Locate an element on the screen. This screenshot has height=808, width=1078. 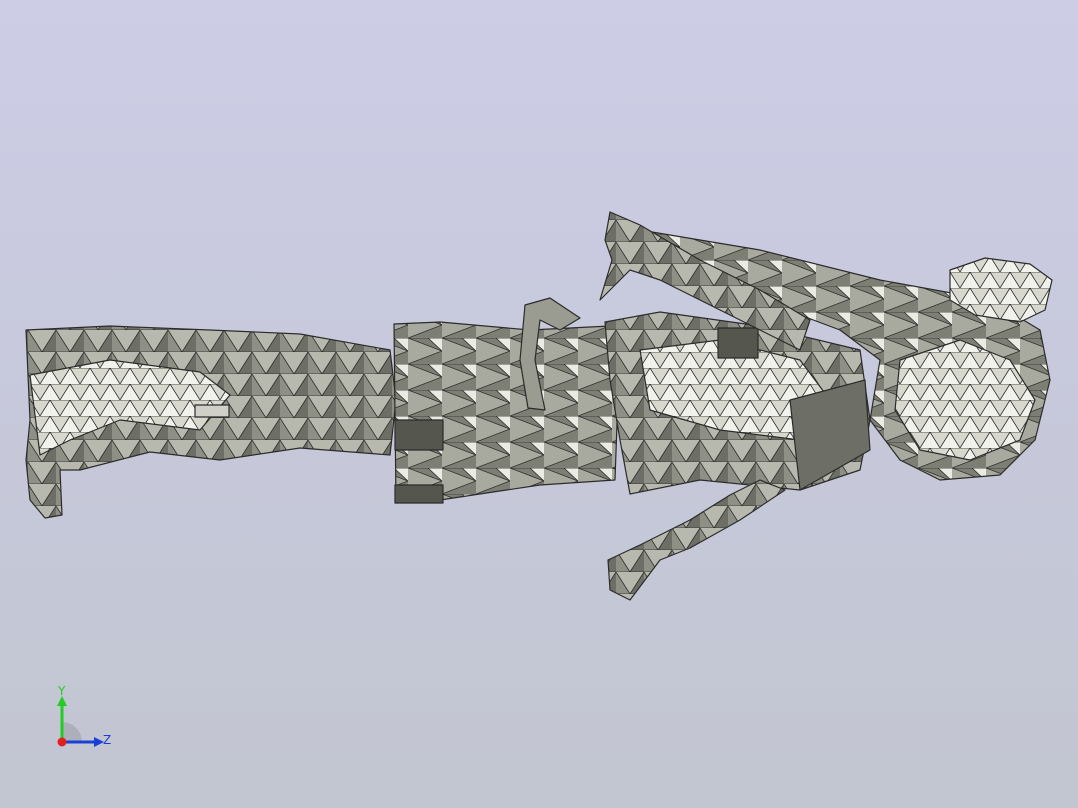
mesh-tag is located at coordinates (212, 411).